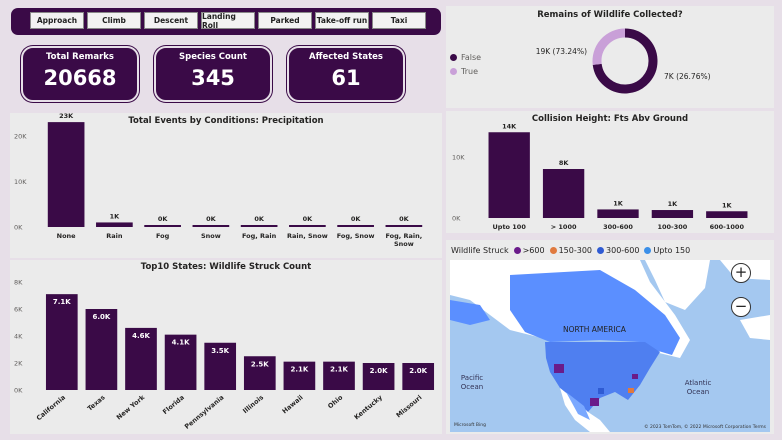 This screenshot has height=440, width=782. I want to click on map-legend-item: >600, so click(529, 250).